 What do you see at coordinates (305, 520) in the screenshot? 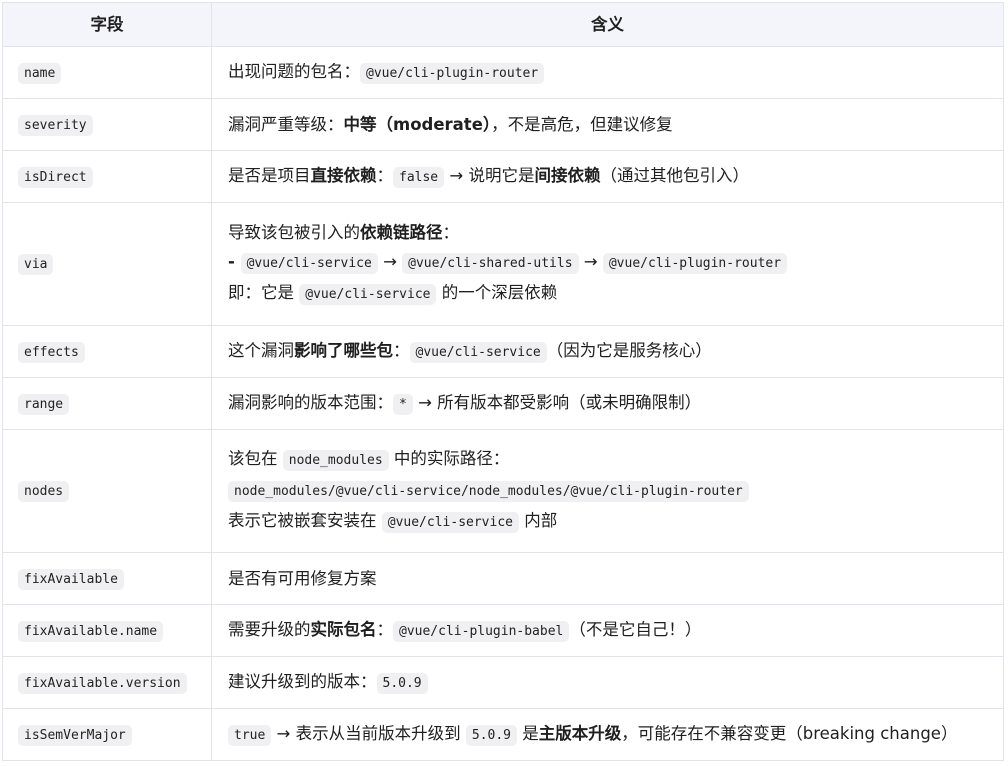
I see `text: 表示它被嵌套安装在` at bounding box center [305, 520].